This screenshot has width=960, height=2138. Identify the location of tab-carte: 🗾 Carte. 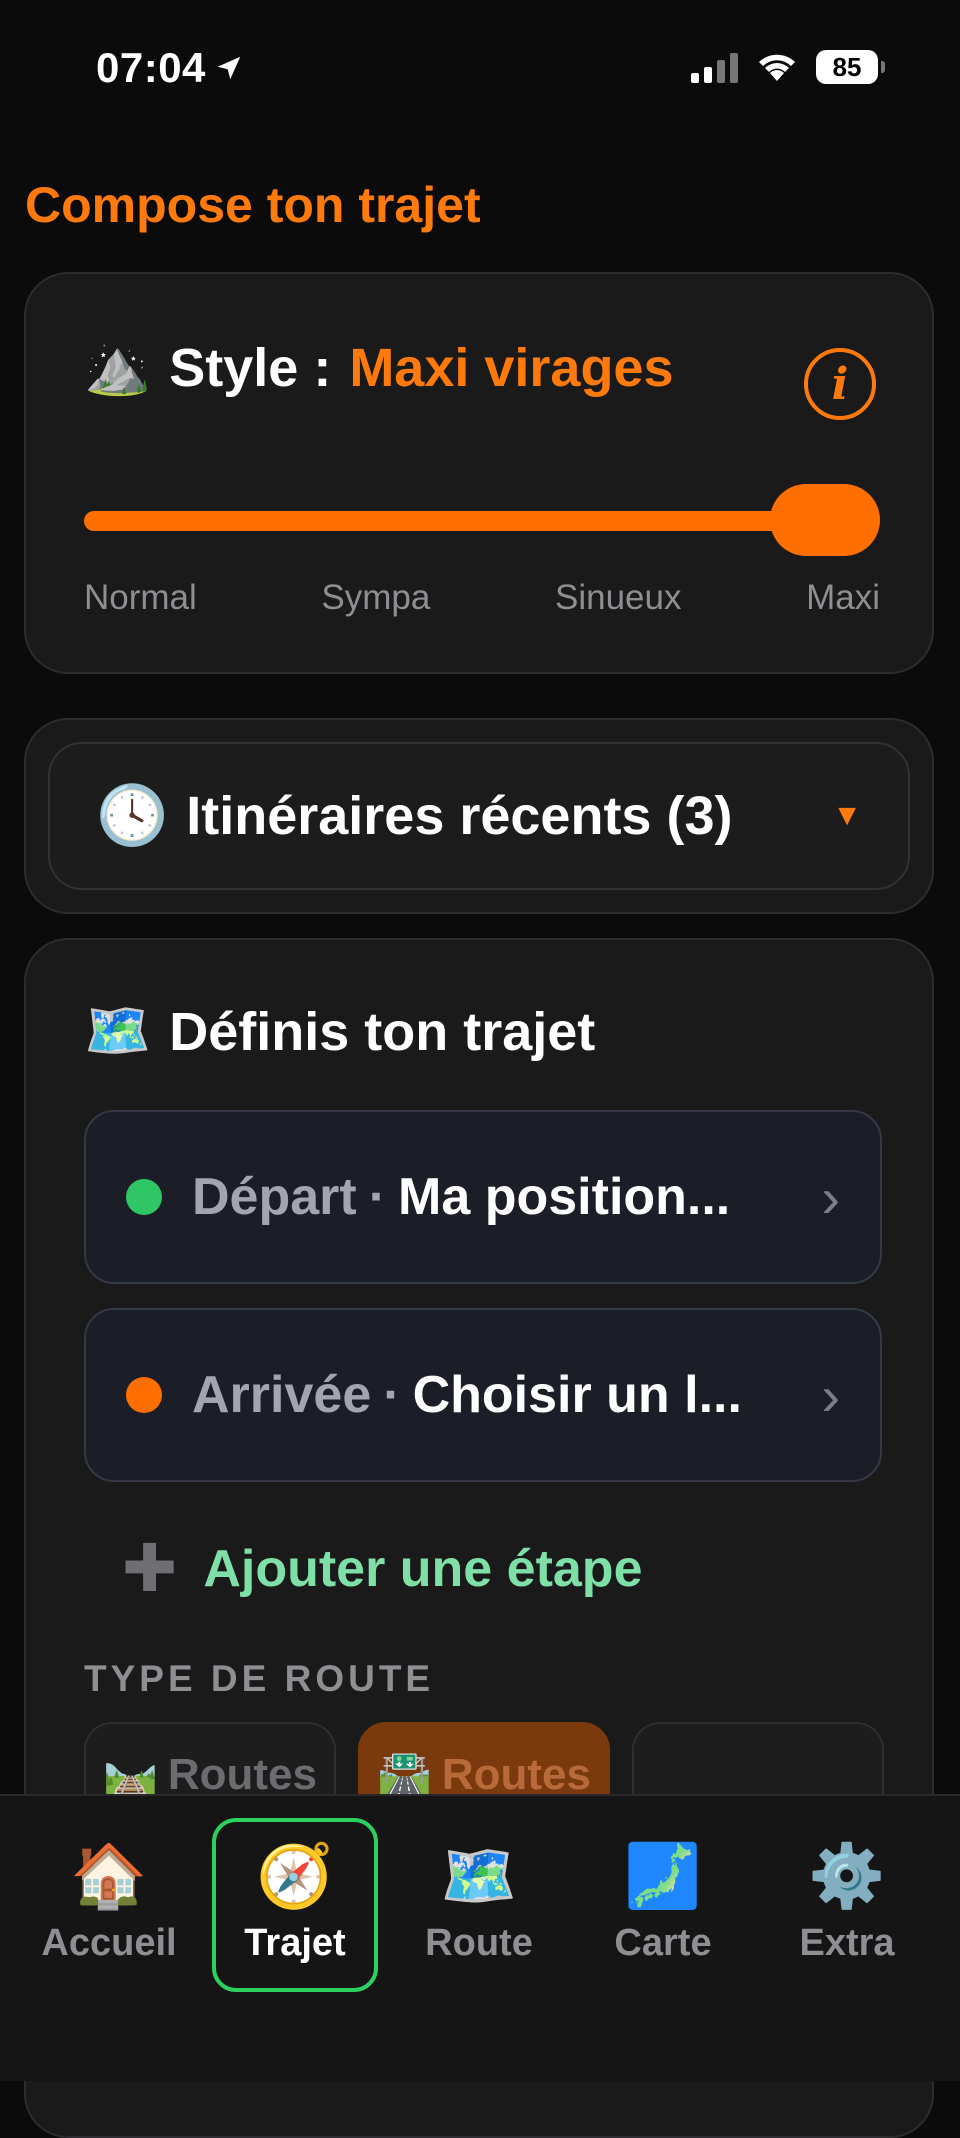
(663, 1905).